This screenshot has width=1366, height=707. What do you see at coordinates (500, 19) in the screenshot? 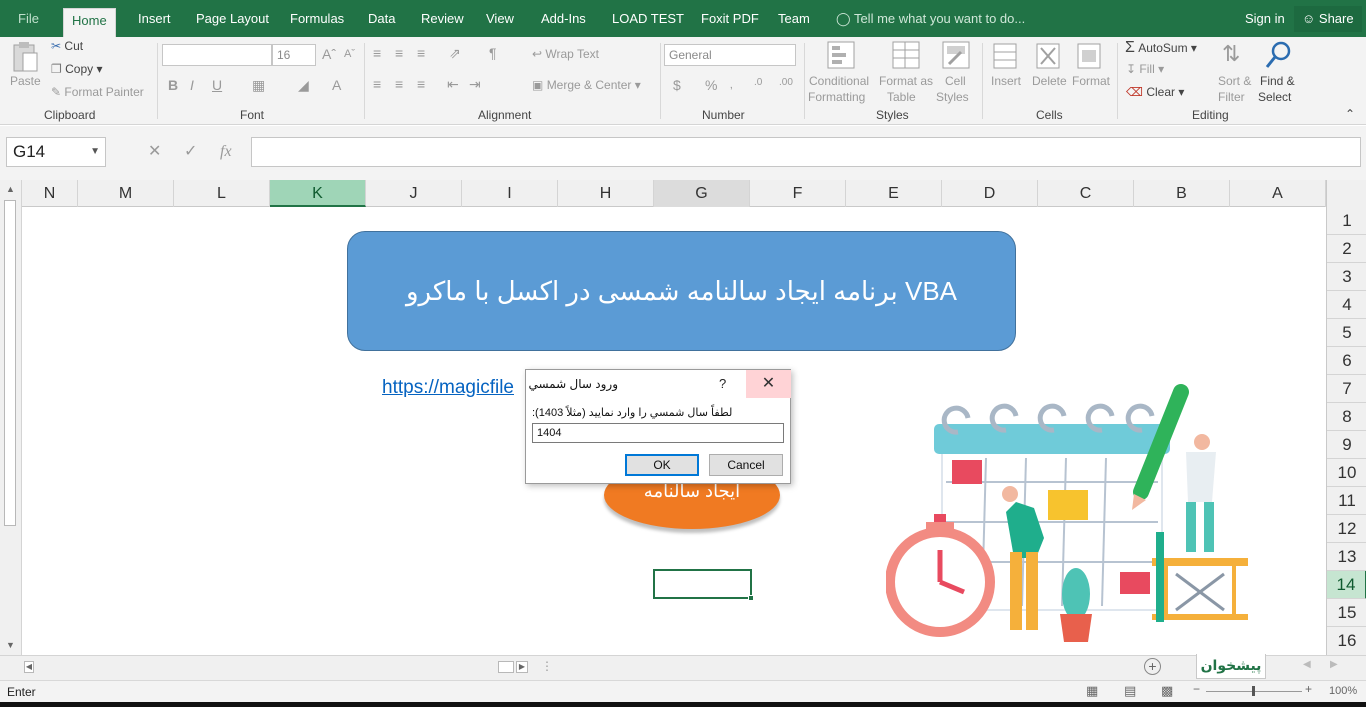
I see `tab-view: View` at bounding box center [500, 19].